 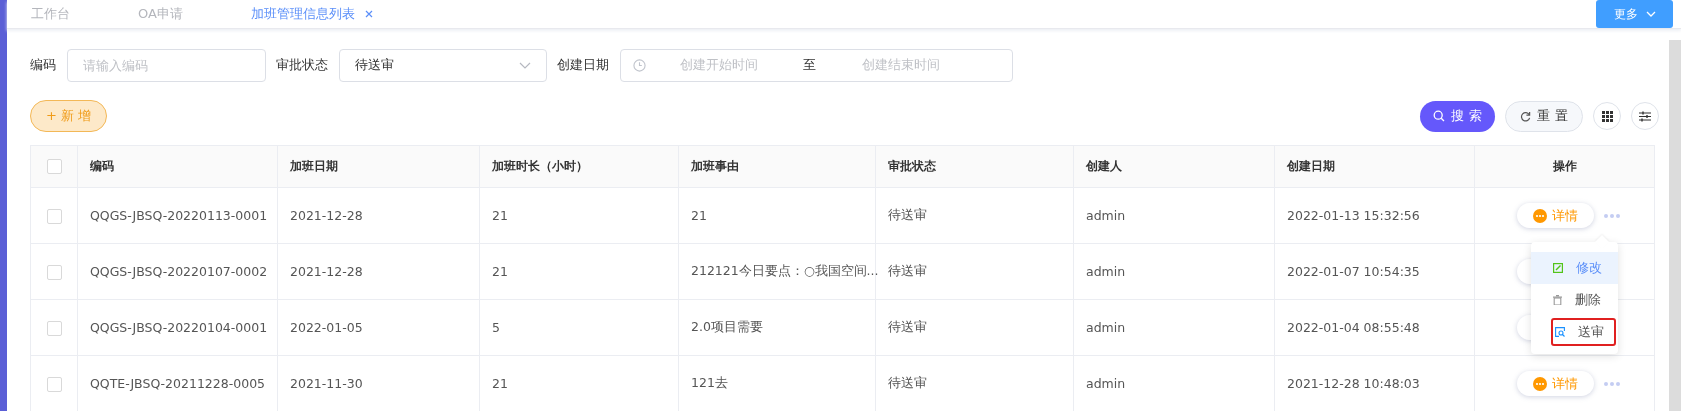 I want to click on table-cell: 5, so click(x=579, y=327).